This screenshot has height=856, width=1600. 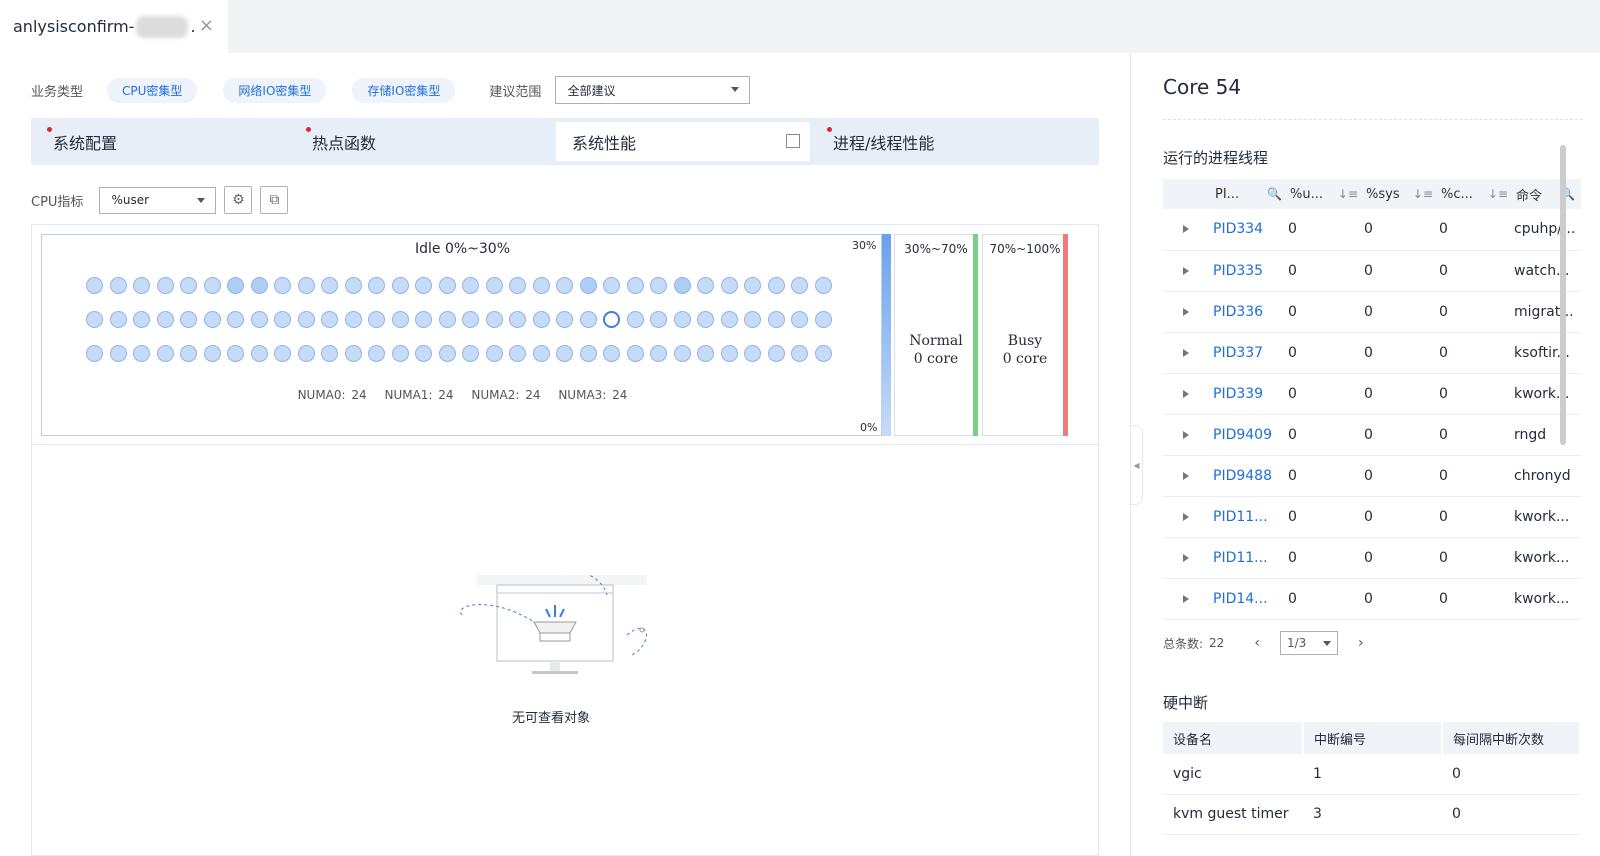 What do you see at coordinates (1250, 230) in the screenshot?
I see `pid-link: PID334` at bounding box center [1250, 230].